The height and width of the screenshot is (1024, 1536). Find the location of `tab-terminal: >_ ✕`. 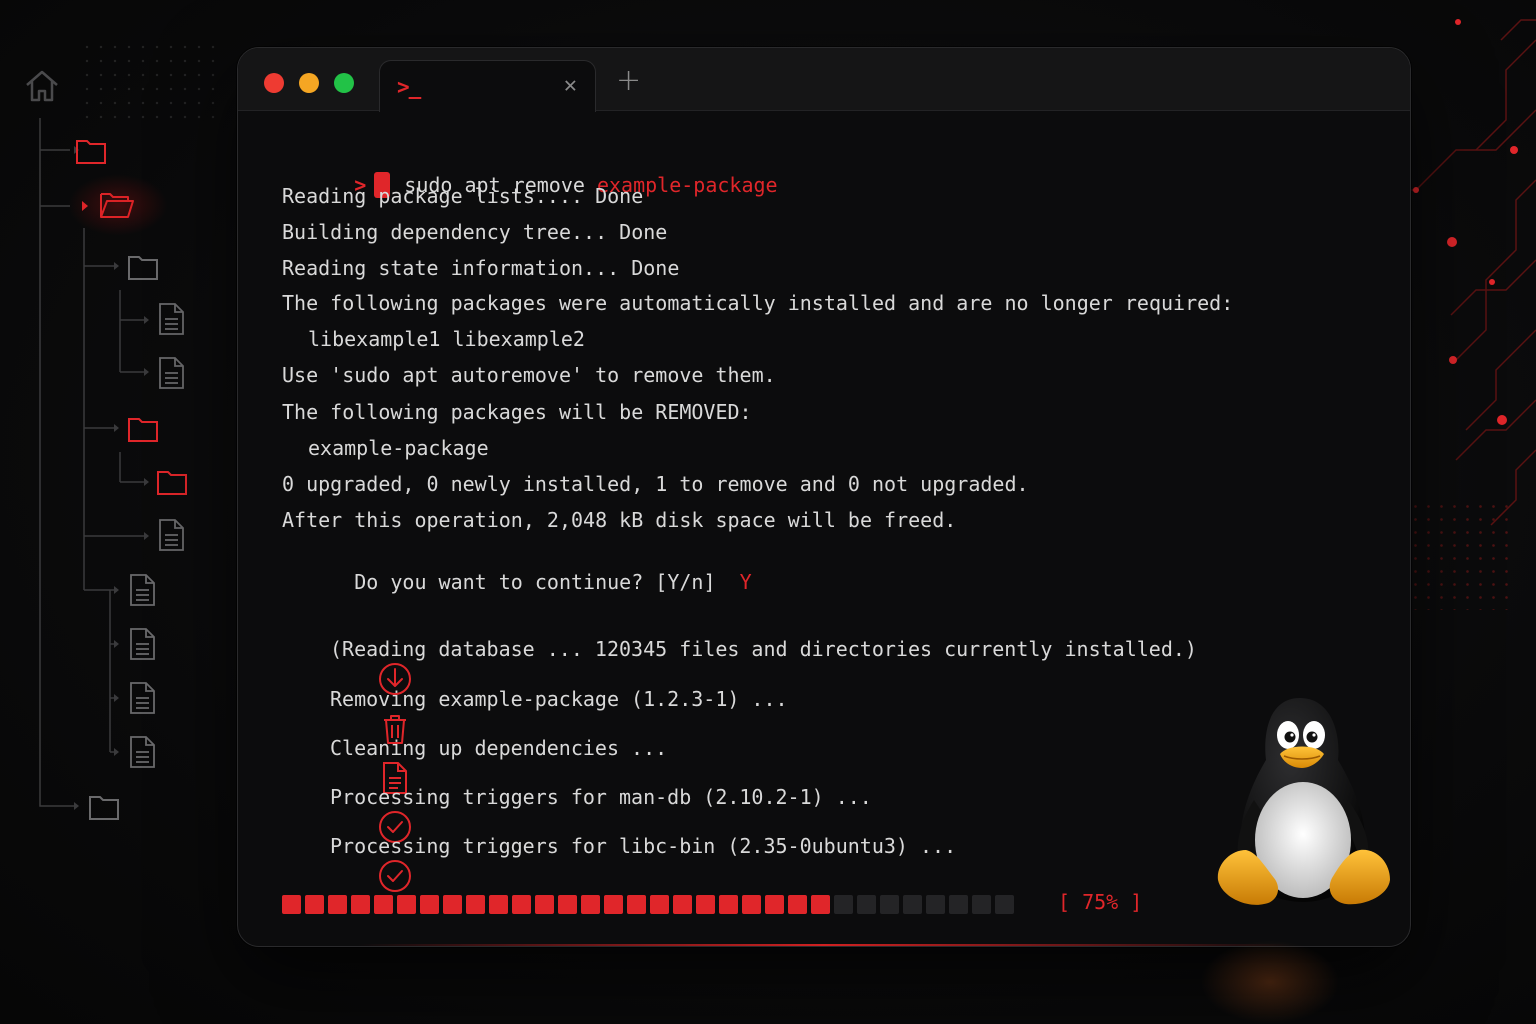

tab-terminal: >_ ✕ is located at coordinates (487, 86).